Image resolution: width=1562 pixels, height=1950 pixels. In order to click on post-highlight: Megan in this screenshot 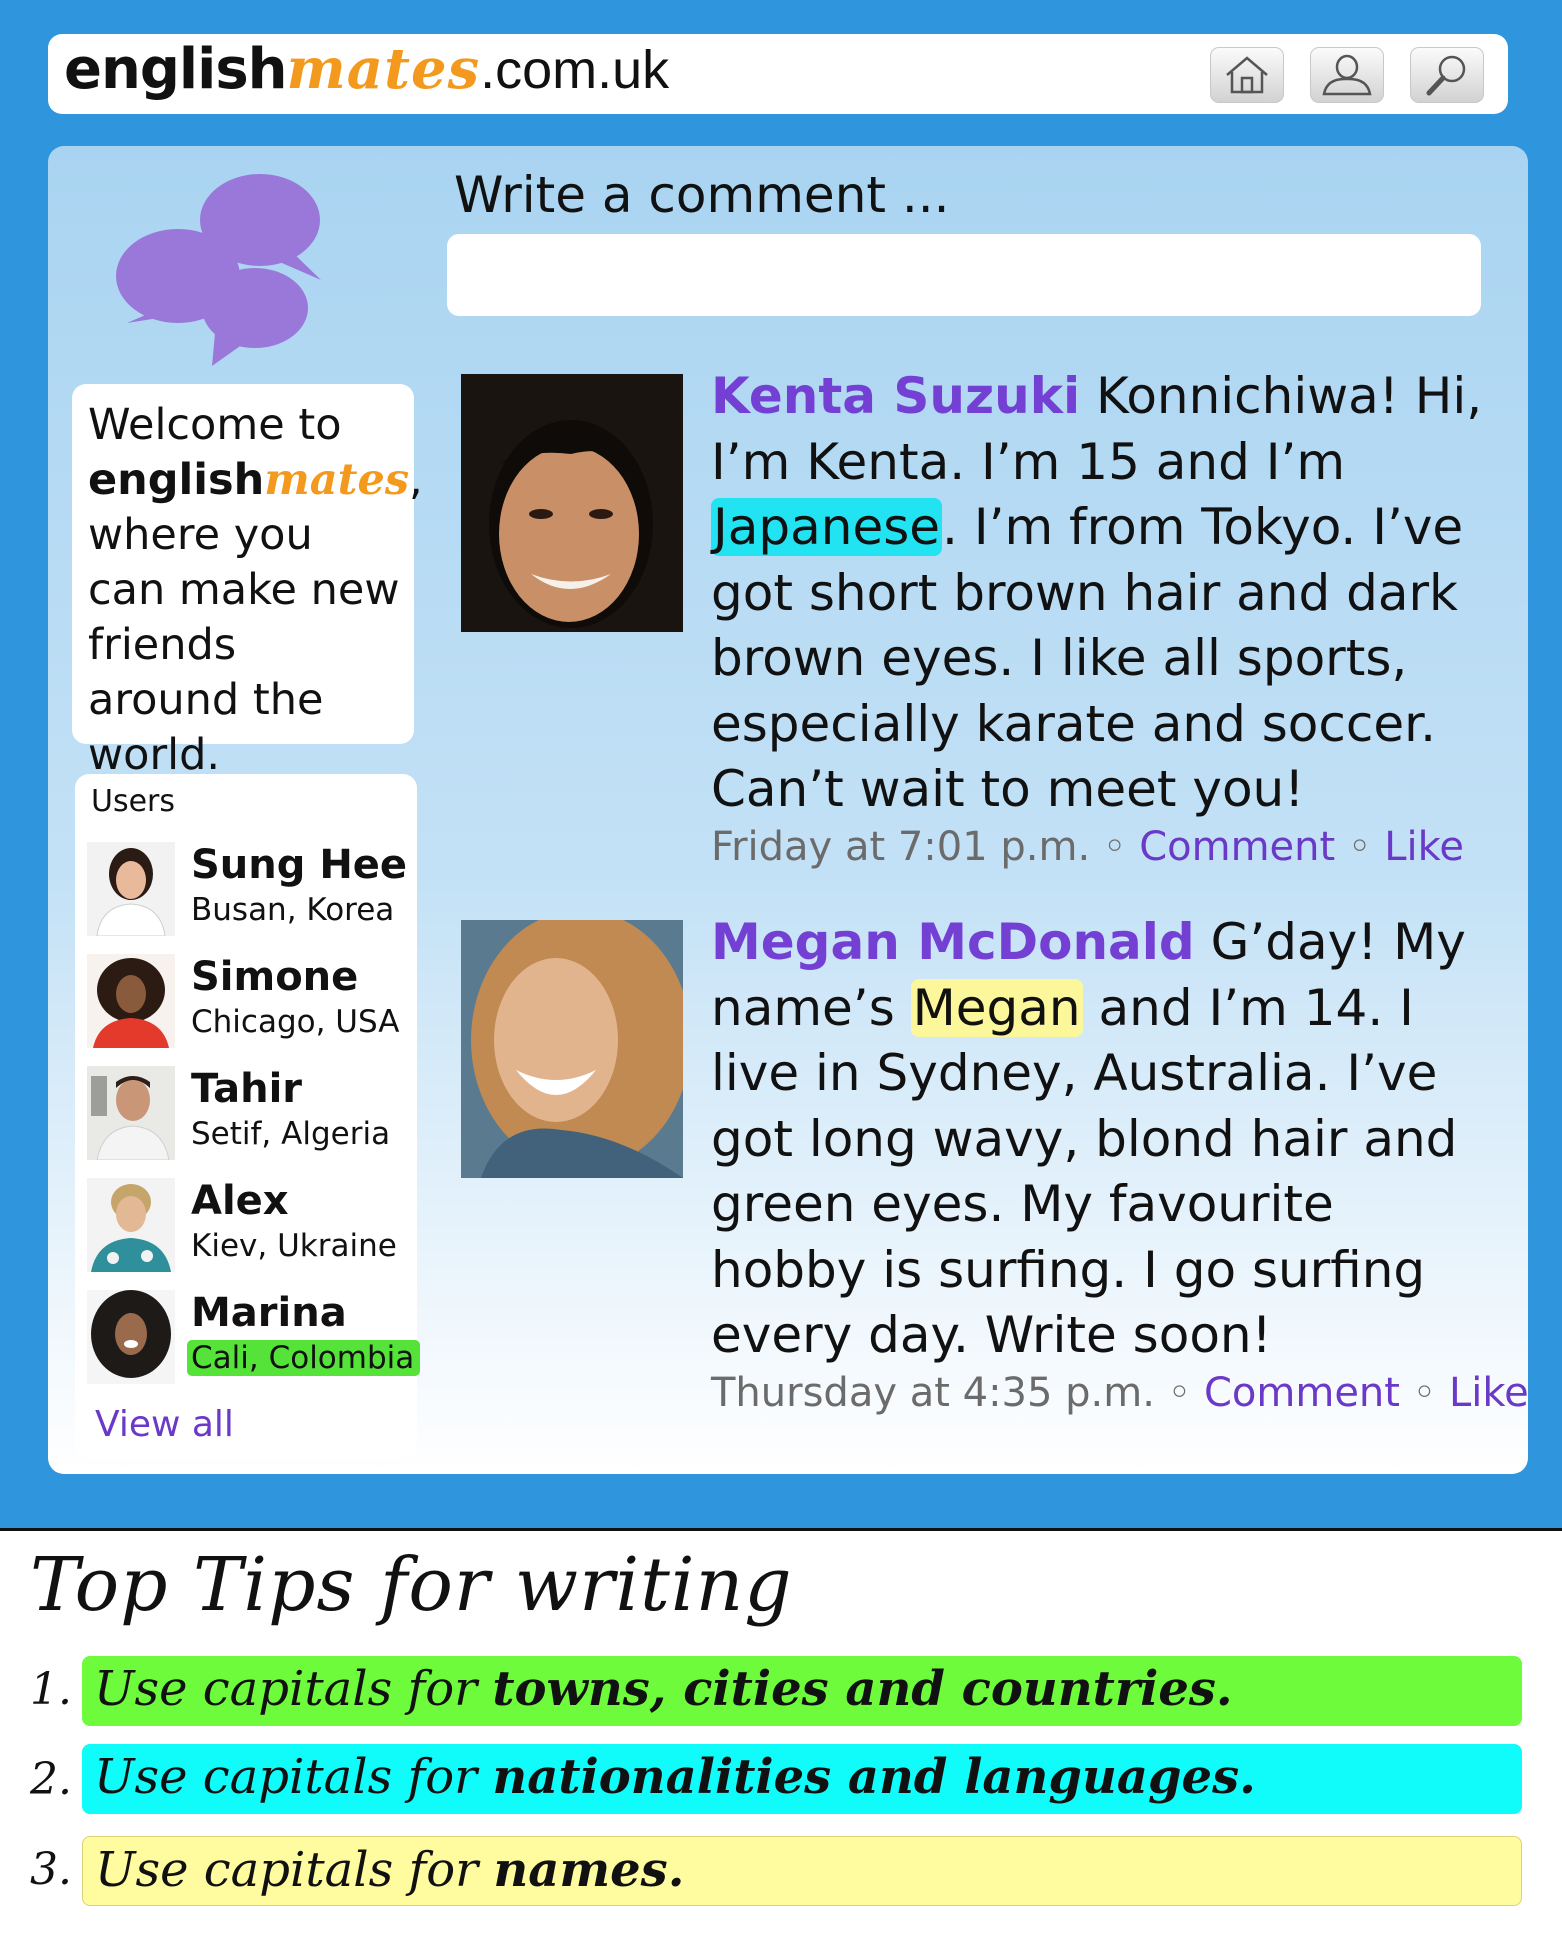, I will do `click(996, 1007)`.